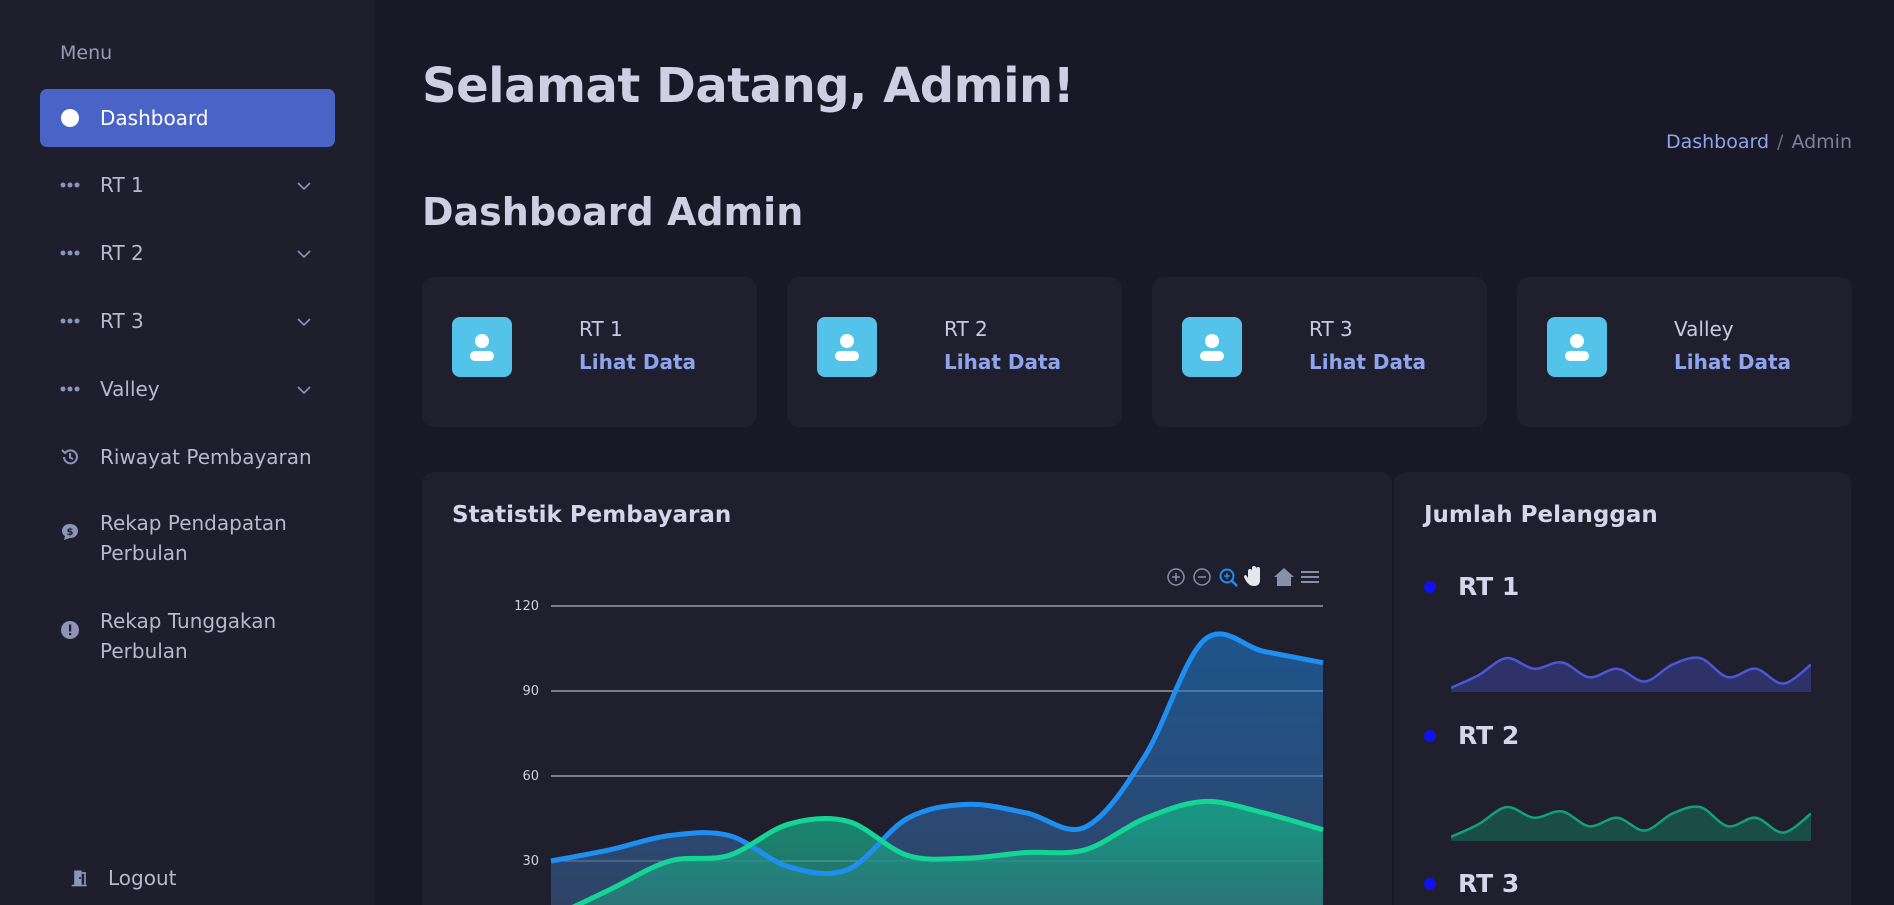 Image resolution: width=1894 pixels, height=905 pixels. What do you see at coordinates (188, 636) in the screenshot?
I see `sidebar-item-label: Rekap Tunggakan Perbulan` at bounding box center [188, 636].